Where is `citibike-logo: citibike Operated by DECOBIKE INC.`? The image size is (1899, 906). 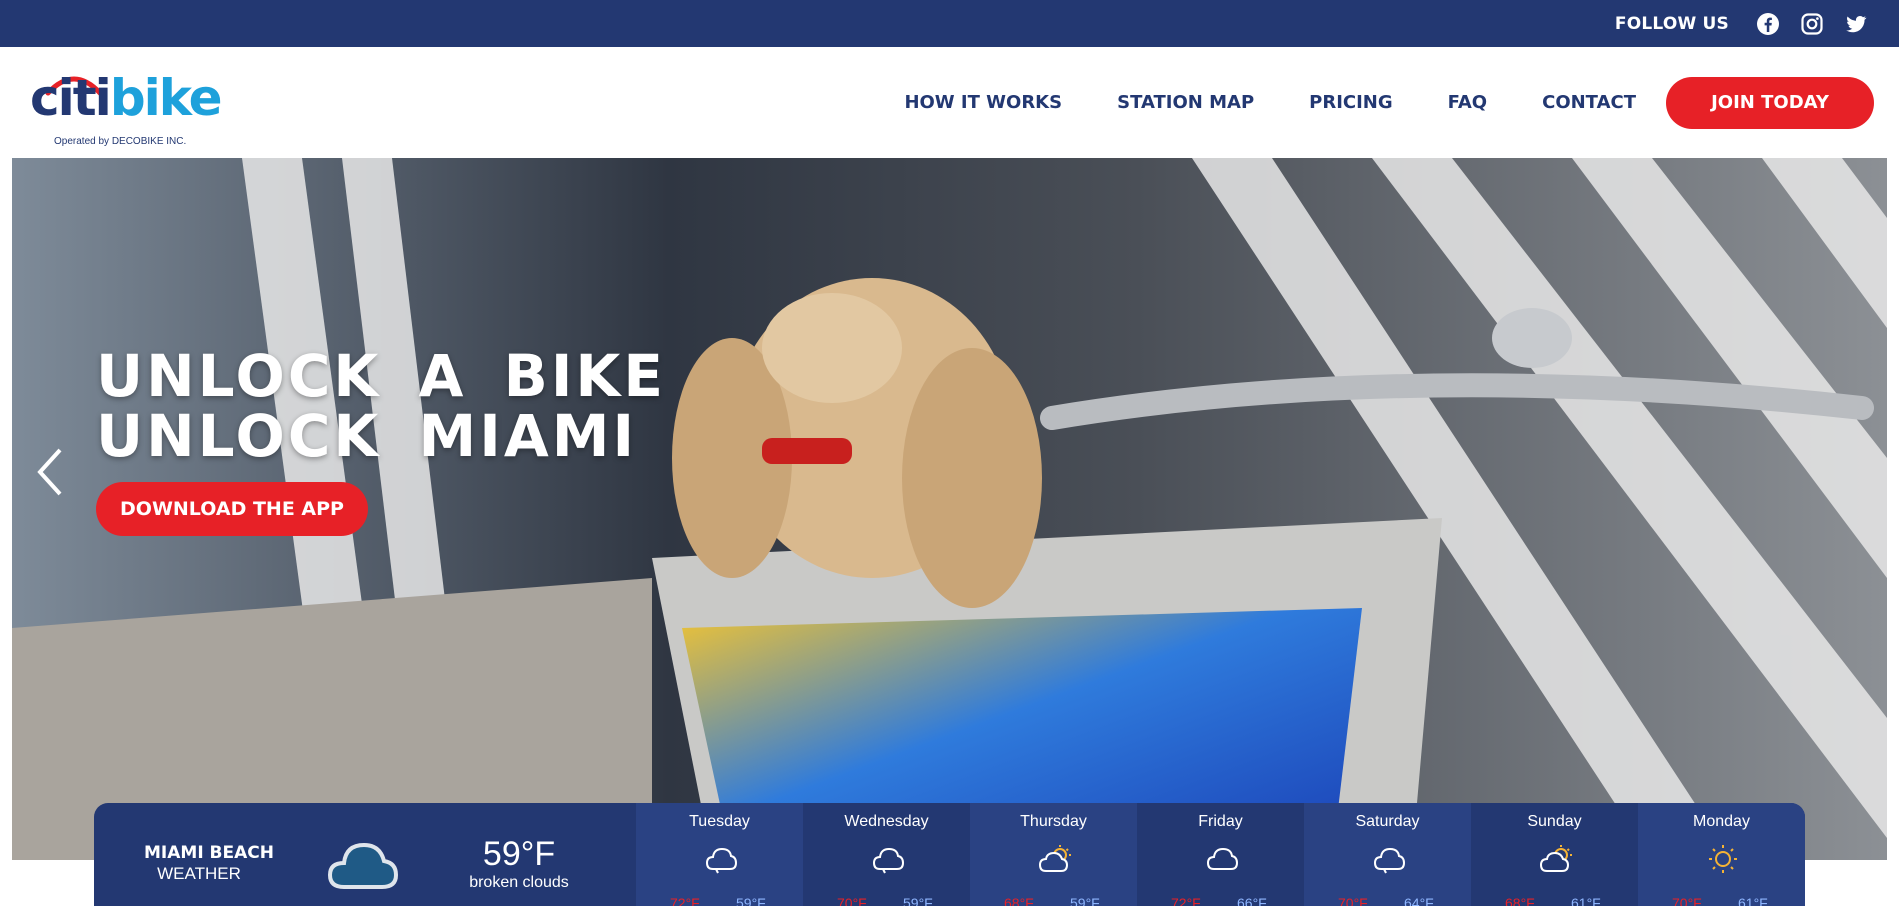
citibike-logo: citibike Operated by DECOBIKE INC. is located at coordinates (126, 106).